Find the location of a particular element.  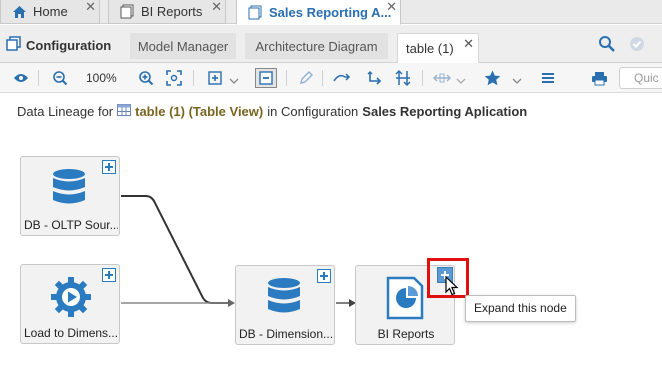

tooltip: Expand this node is located at coordinates (520, 308).